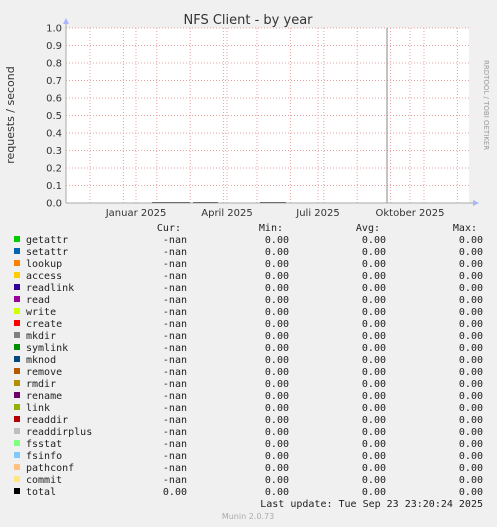 This screenshot has height=527, width=497. I want to click on x-tick-label: Juli 2025, so click(317, 213).